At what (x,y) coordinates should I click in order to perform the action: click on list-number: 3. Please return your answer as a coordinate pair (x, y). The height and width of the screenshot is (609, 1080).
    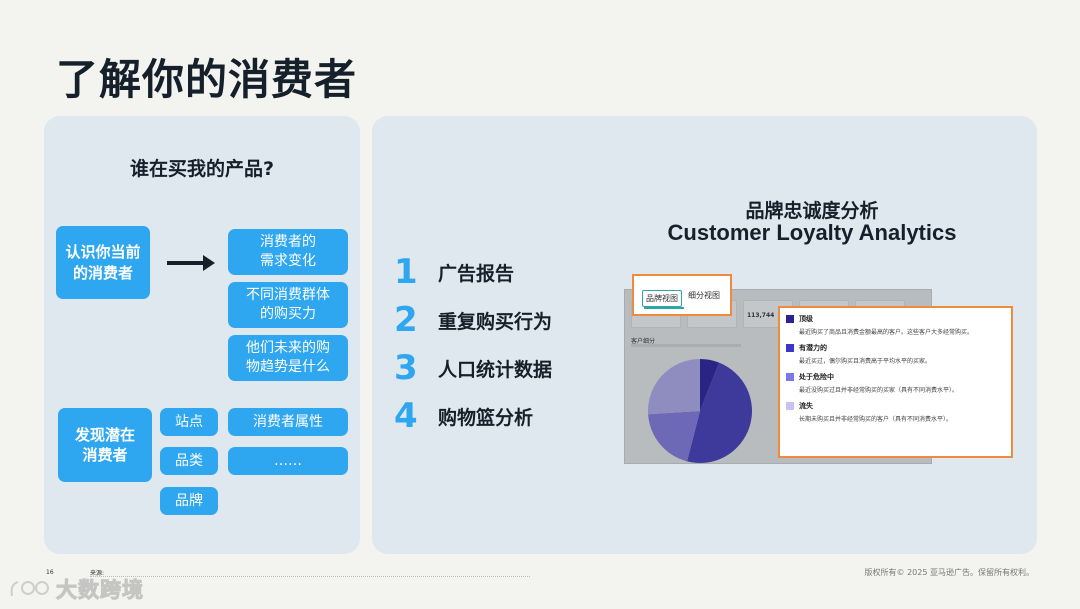
    Looking at the image, I should click on (406, 368).